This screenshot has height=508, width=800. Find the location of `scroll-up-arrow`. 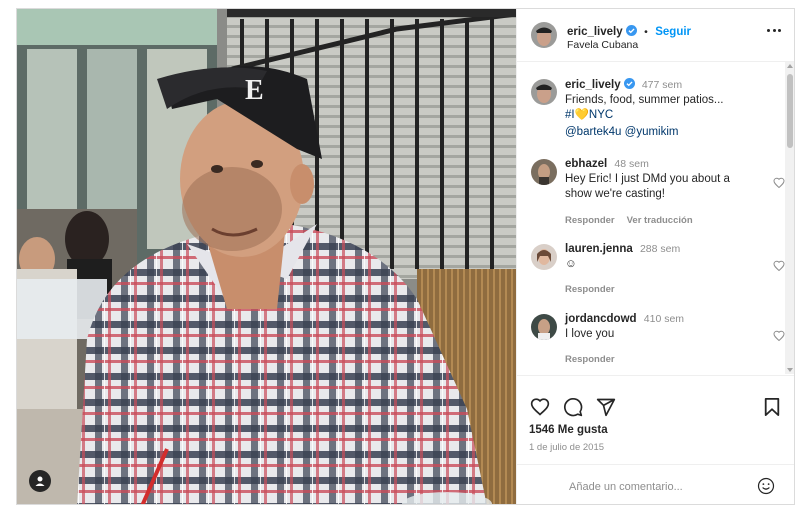

scroll-up-arrow is located at coordinates (790, 66).